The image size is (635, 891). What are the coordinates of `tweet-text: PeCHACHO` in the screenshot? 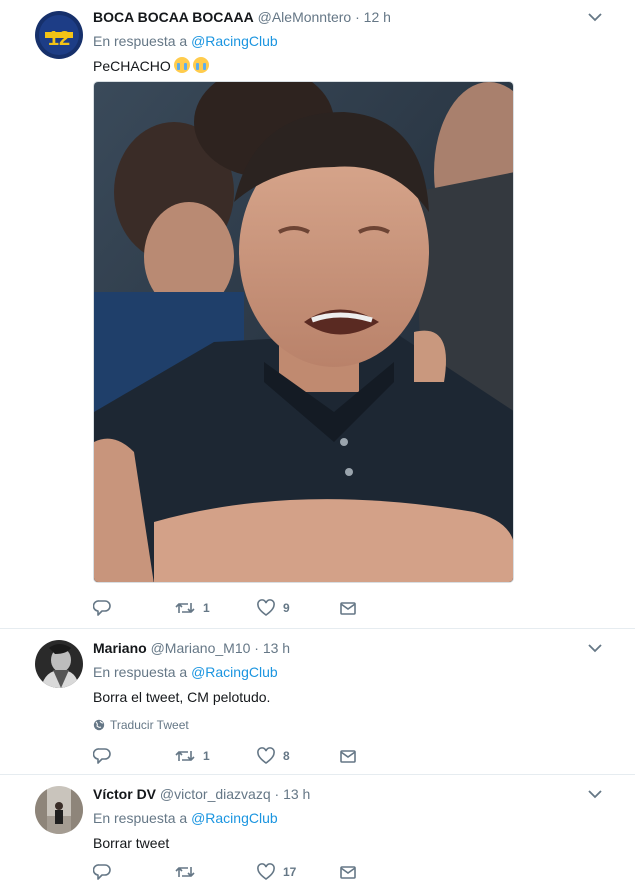 It's located at (349, 66).